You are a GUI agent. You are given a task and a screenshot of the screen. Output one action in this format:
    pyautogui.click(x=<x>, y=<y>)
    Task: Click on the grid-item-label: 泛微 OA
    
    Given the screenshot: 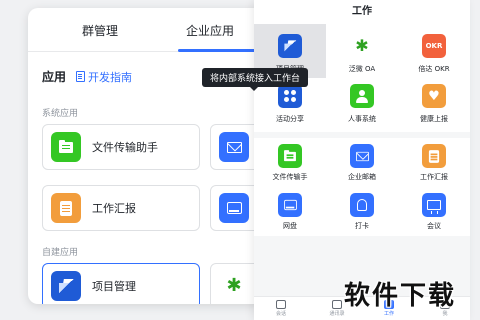 What is the action you would take?
    pyautogui.click(x=362, y=69)
    